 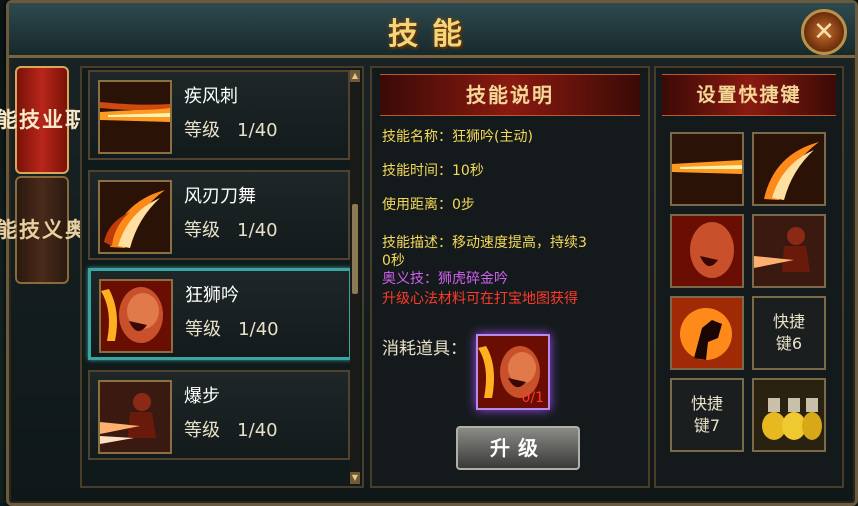 I want to click on shortcut-slot-6: 快捷键6, so click(x=789, y=333).